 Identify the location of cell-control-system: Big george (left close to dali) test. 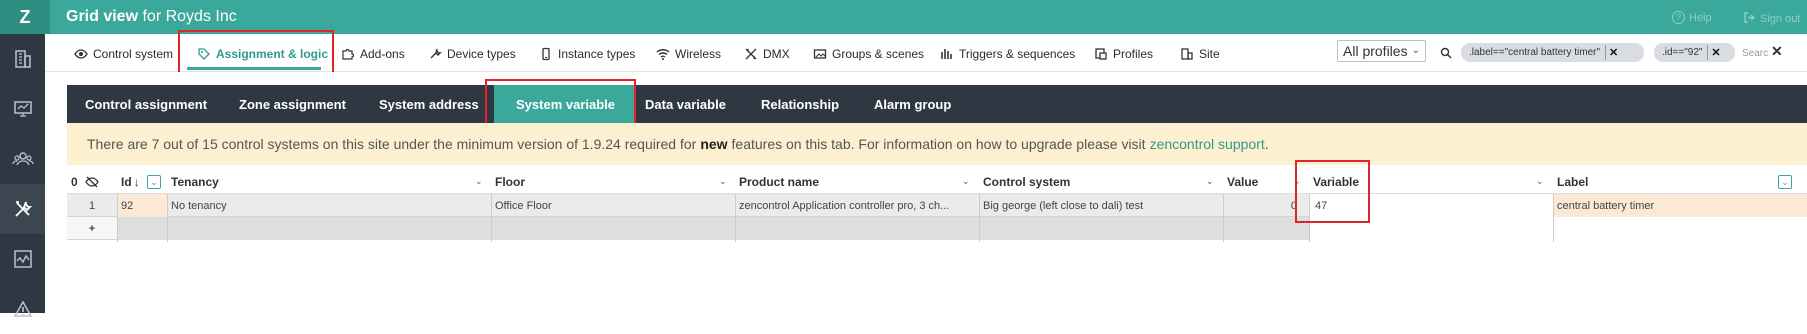
(1101, 205).